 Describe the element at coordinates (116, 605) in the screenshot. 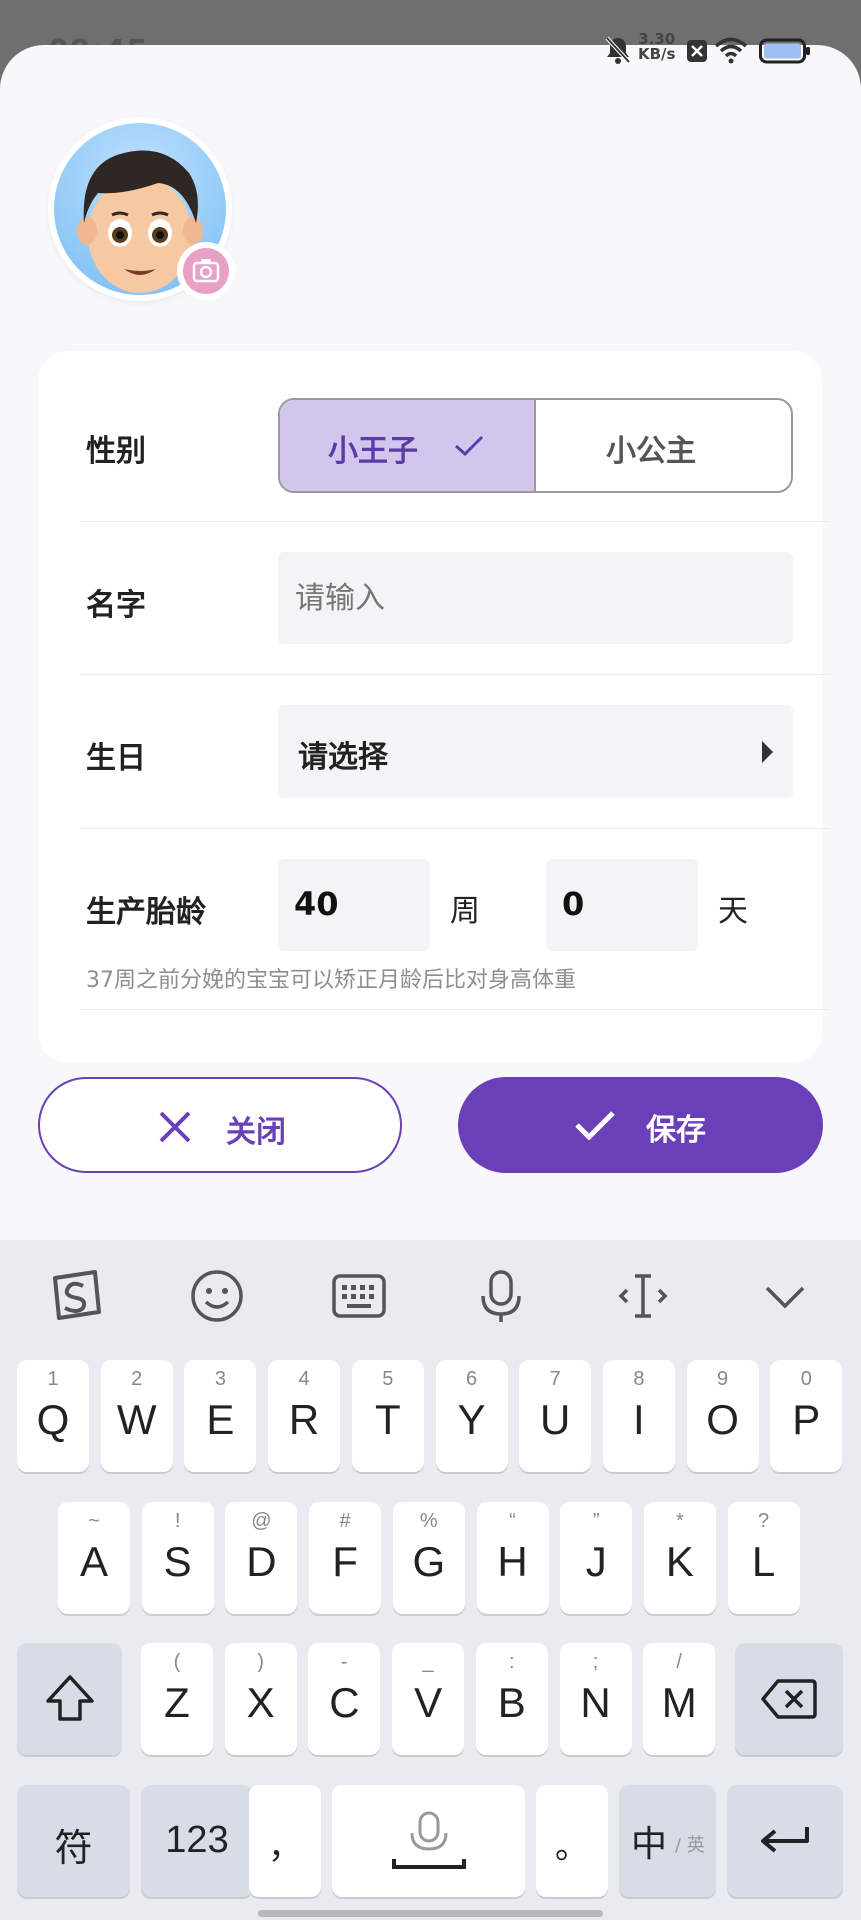

I see `name-label: 名字` at that location.